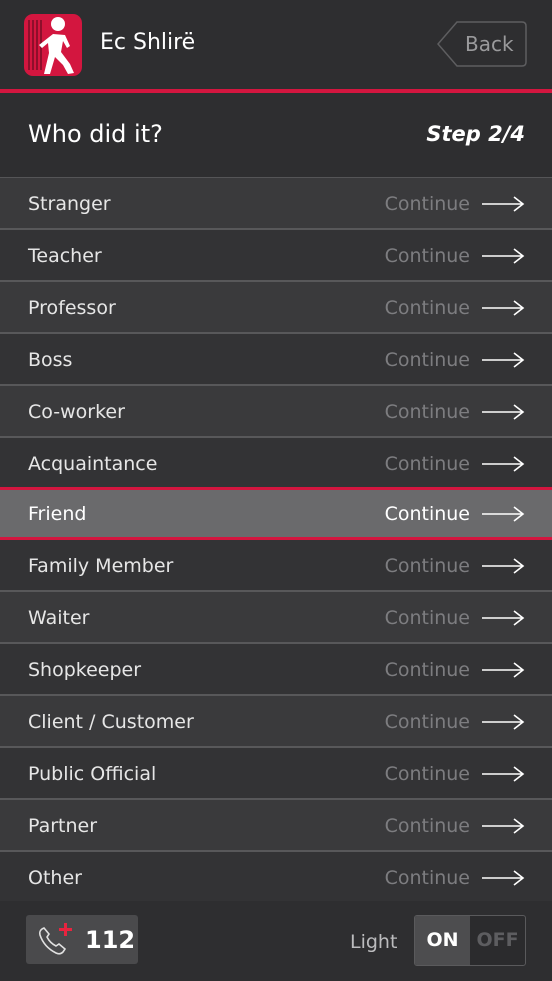  I want to click on option-label: Waiter, so click(59, 618).